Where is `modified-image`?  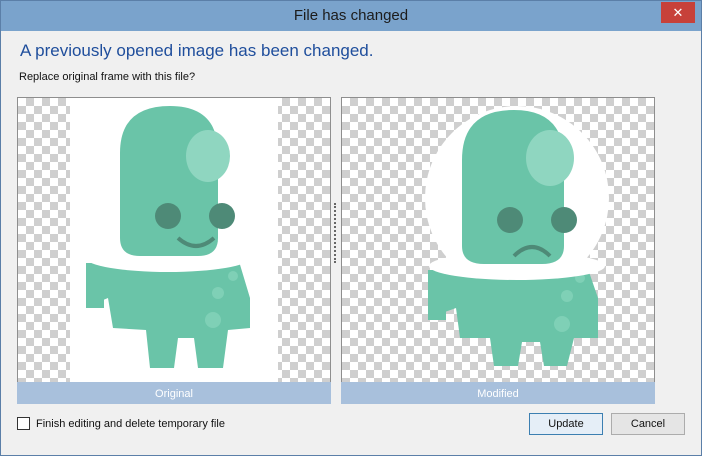
modified-image is located at coordinates (517, 236).